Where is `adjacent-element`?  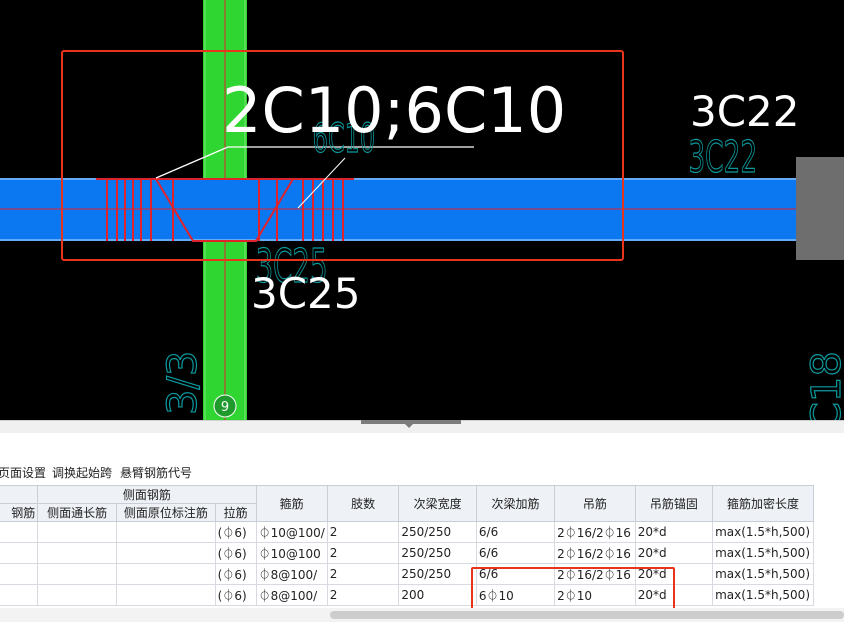
adjacent-element is located at coordinates (820, 208).